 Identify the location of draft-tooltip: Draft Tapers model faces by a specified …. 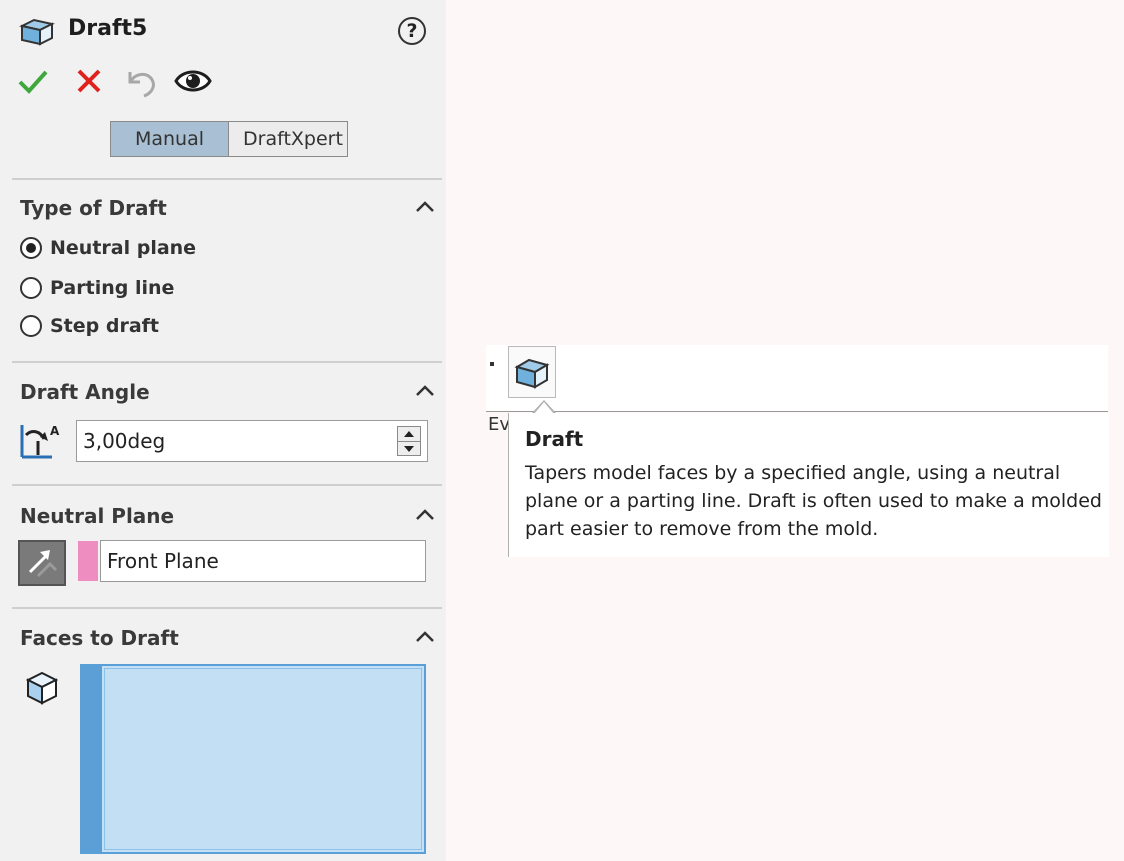
(808, 485).